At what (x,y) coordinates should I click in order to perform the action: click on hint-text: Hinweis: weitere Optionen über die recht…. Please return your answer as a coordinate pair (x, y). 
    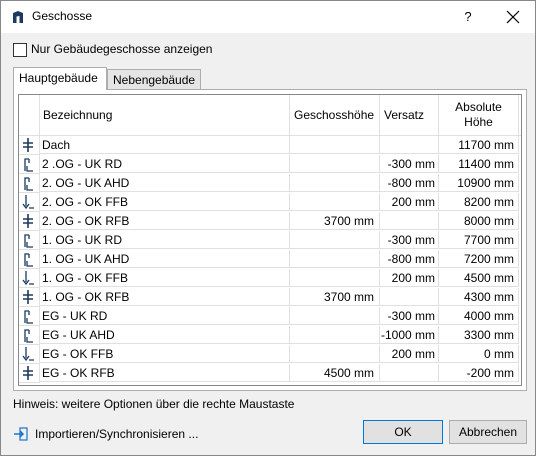
    Looking at the image, I should click on (154, 404).